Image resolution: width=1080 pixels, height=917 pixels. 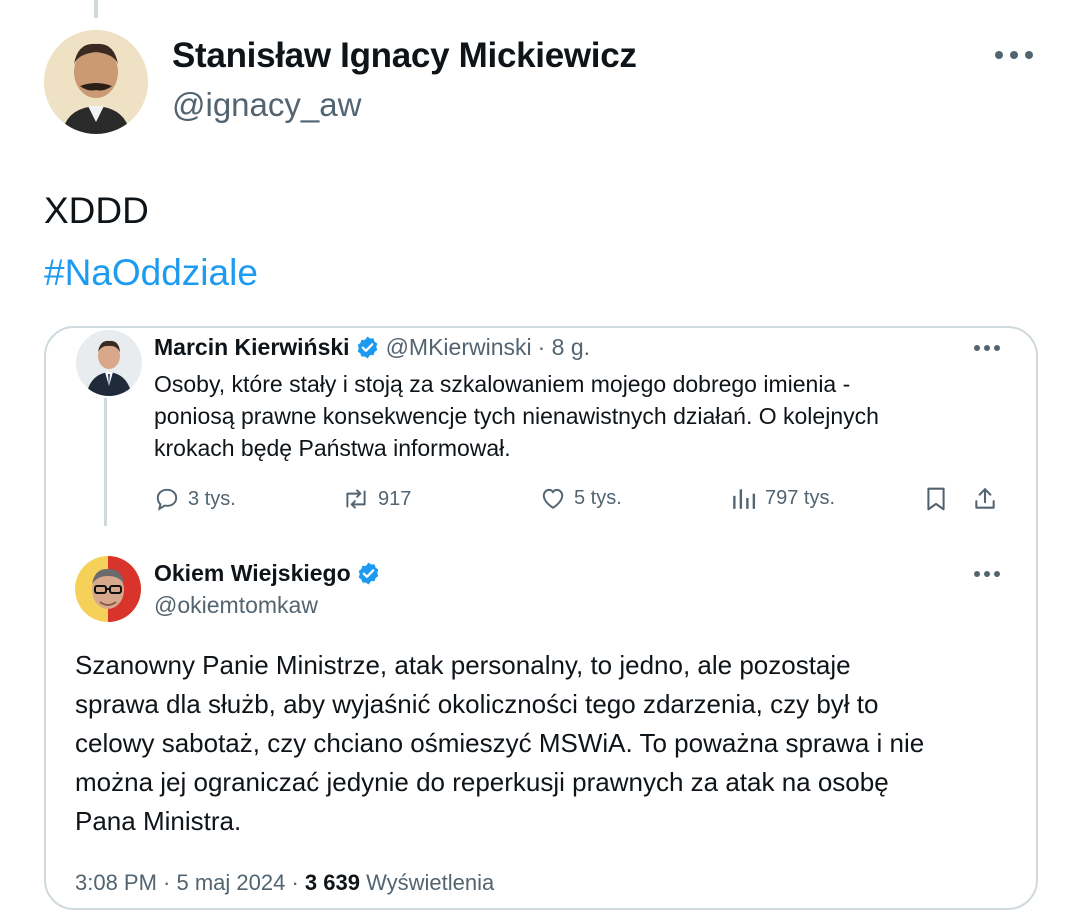 I want to click on reply-author-handle: @okiemtomkaw, so click(x=236, y=605).